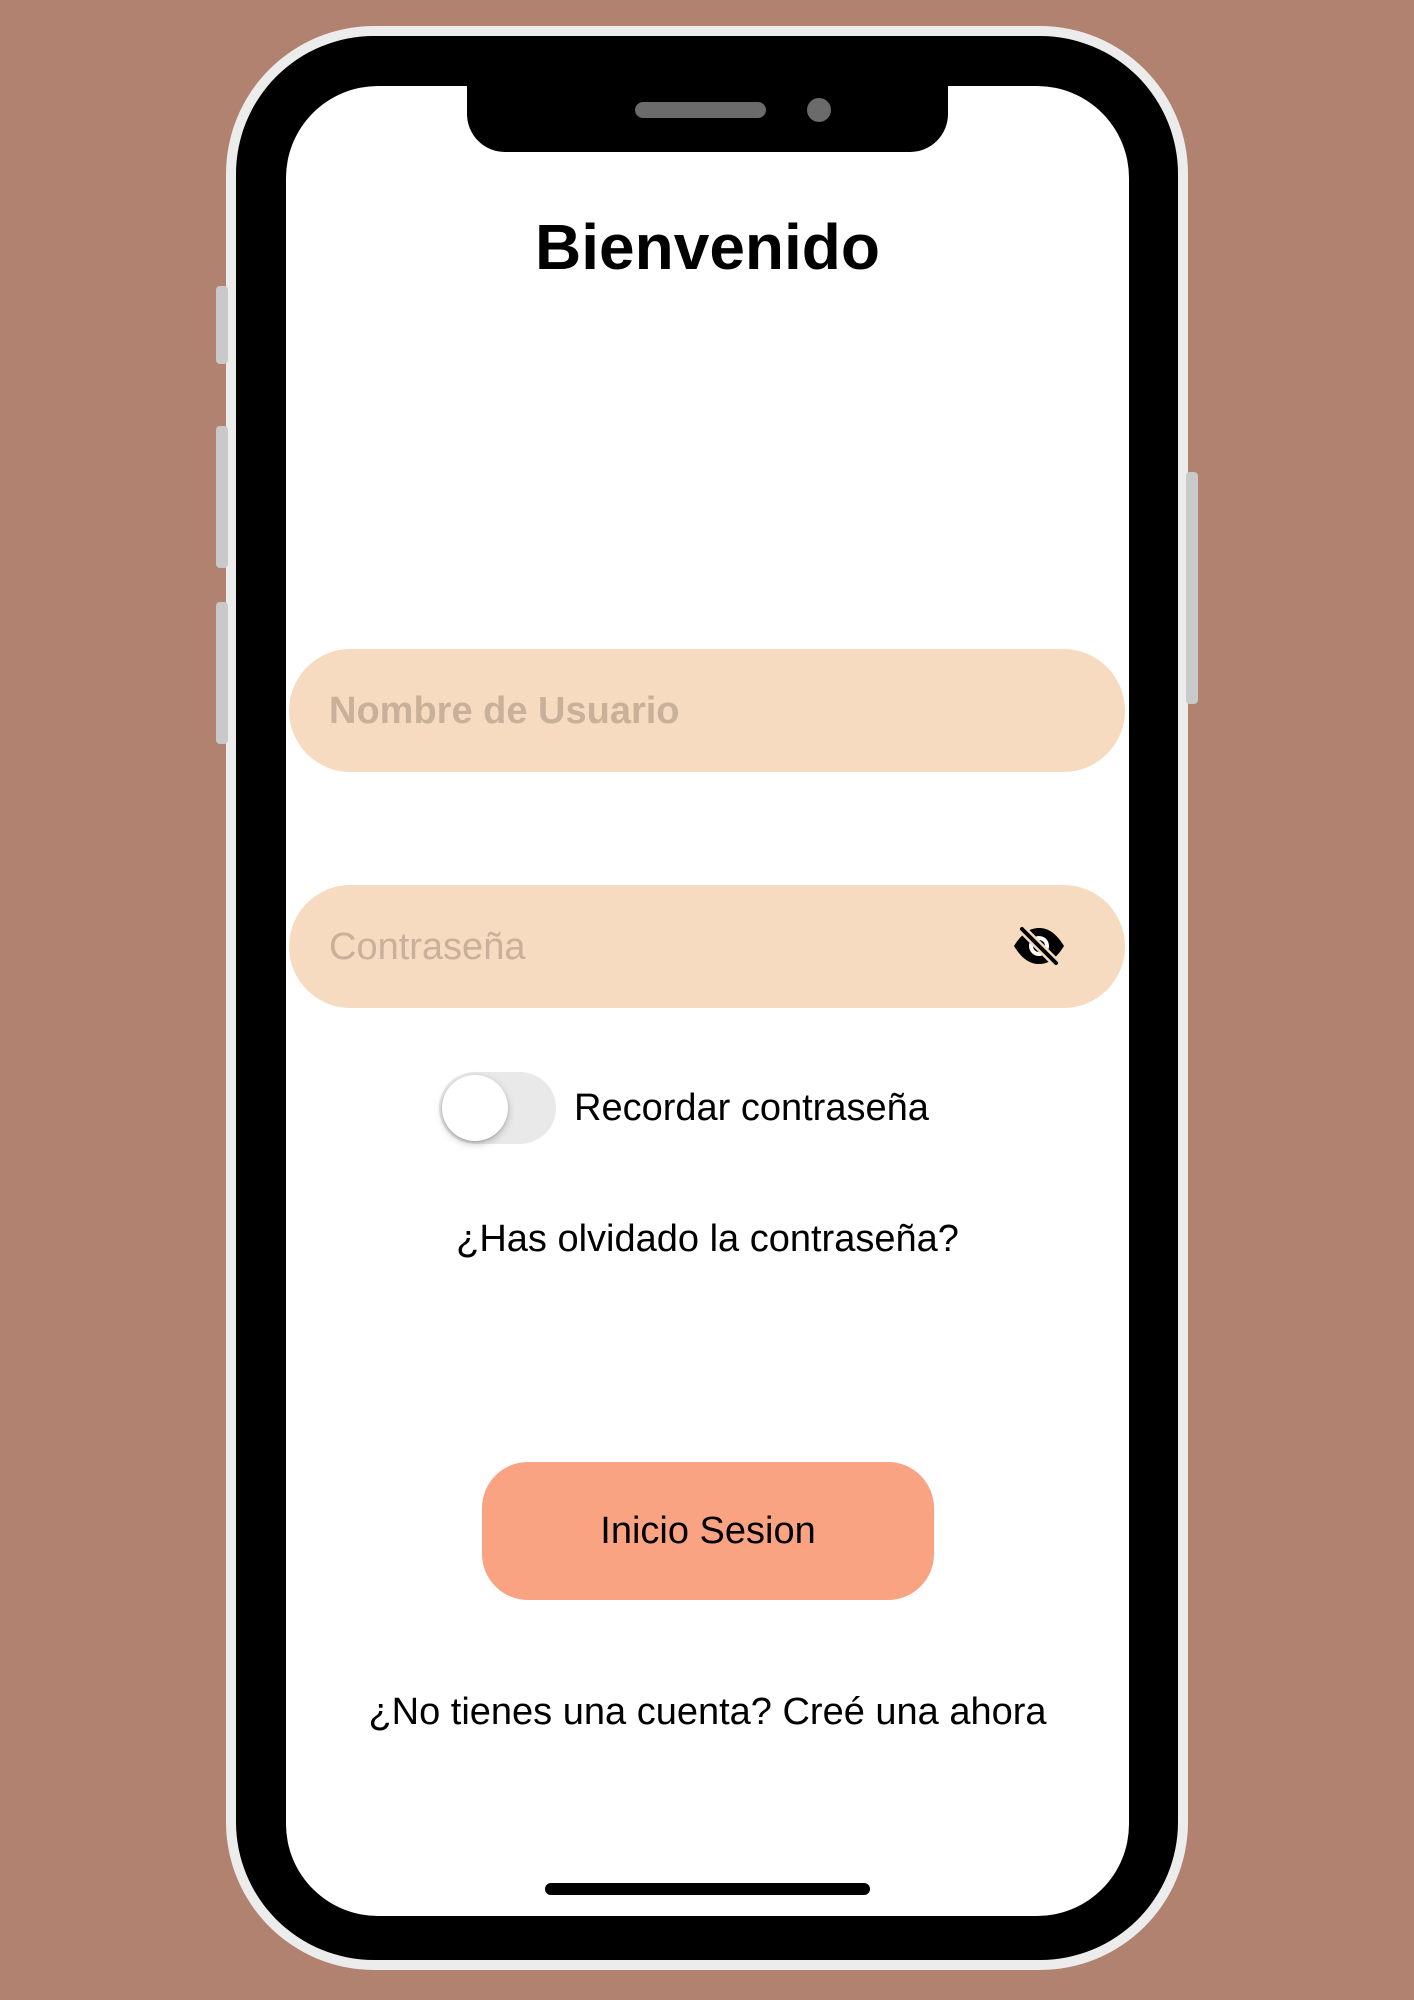 This screenshot has height=2000, width=1414. What do you see at coordinates (1039, 946) in the screenshot?
I see `eye-slash-icon` at bounding box center [1039, 946].